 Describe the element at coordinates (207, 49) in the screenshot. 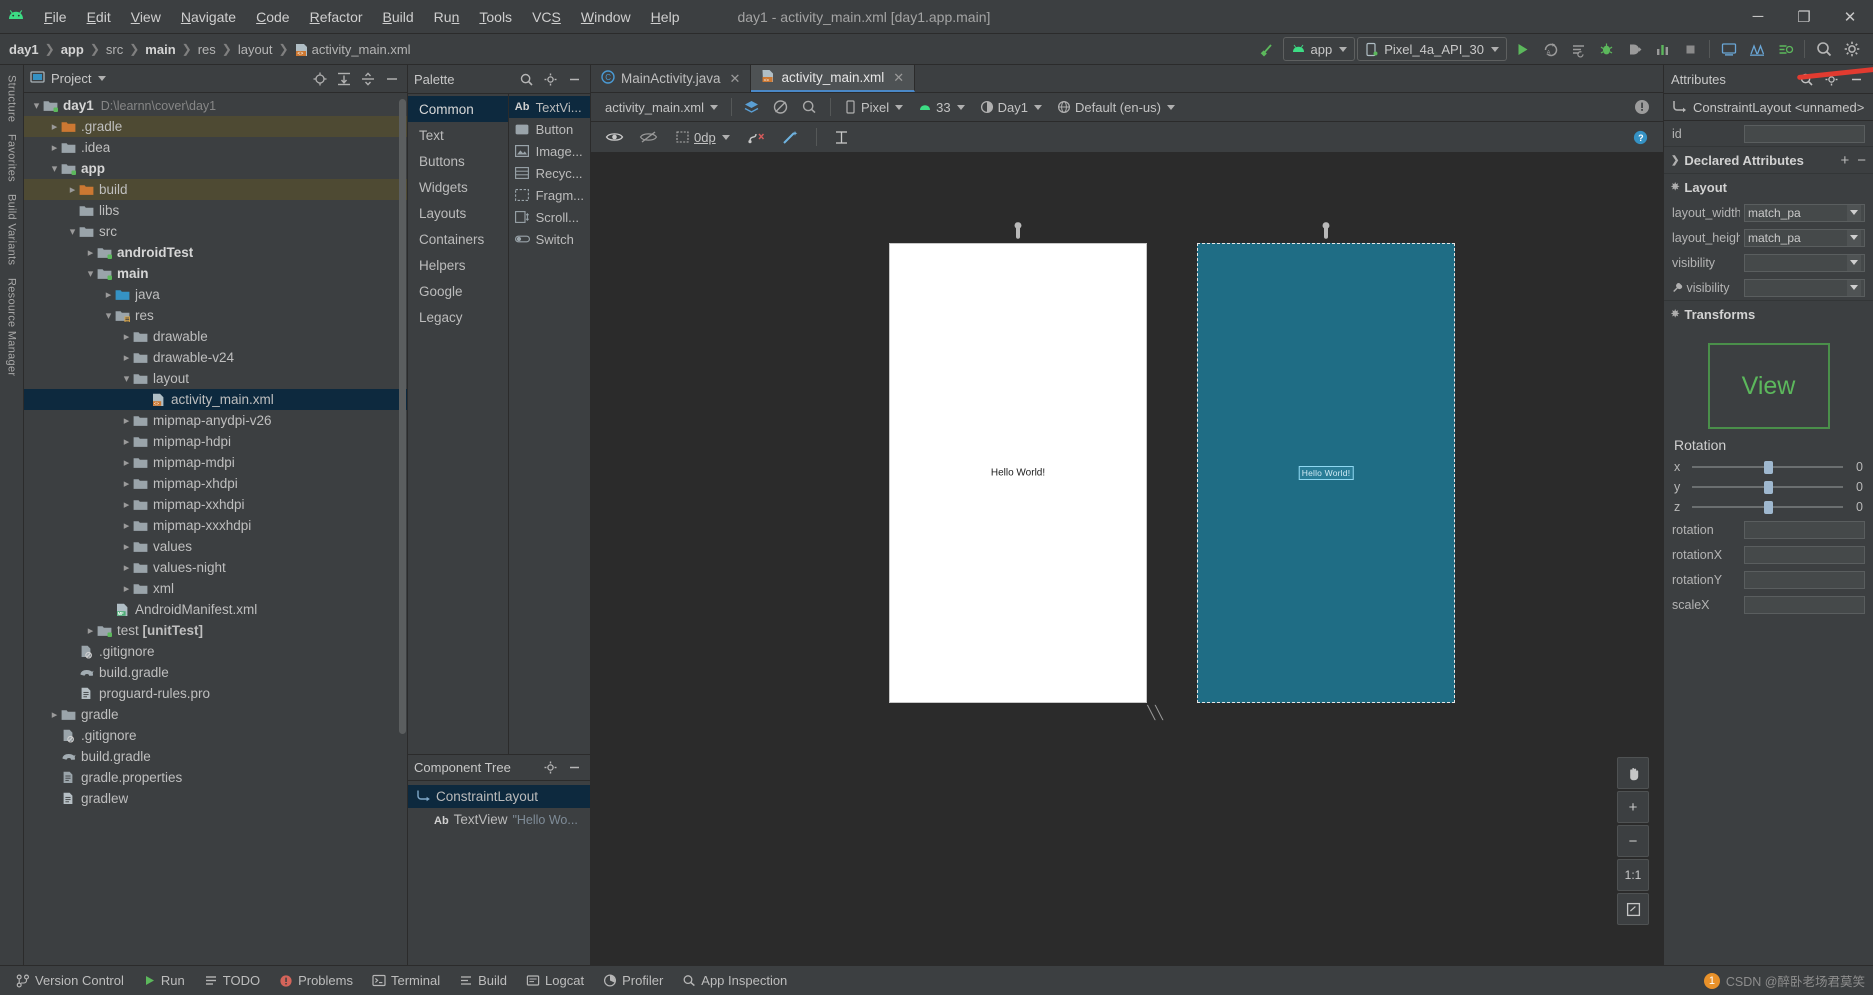

I see `breadcrumb-res: res` at that location.